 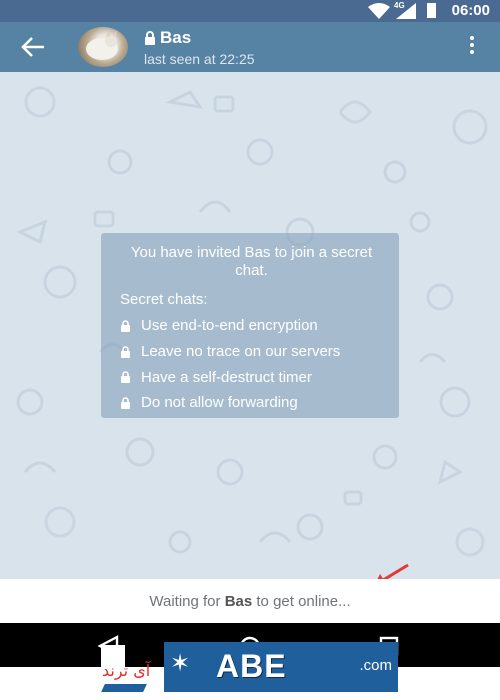 I want to click on waiting-contact-name: Bas, so click(x=238, y=601).